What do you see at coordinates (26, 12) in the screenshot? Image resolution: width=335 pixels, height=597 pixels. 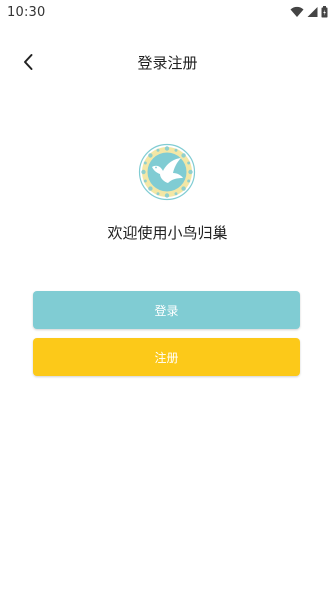 I see `status-time: 10:30` at bounding box center [26, 12].